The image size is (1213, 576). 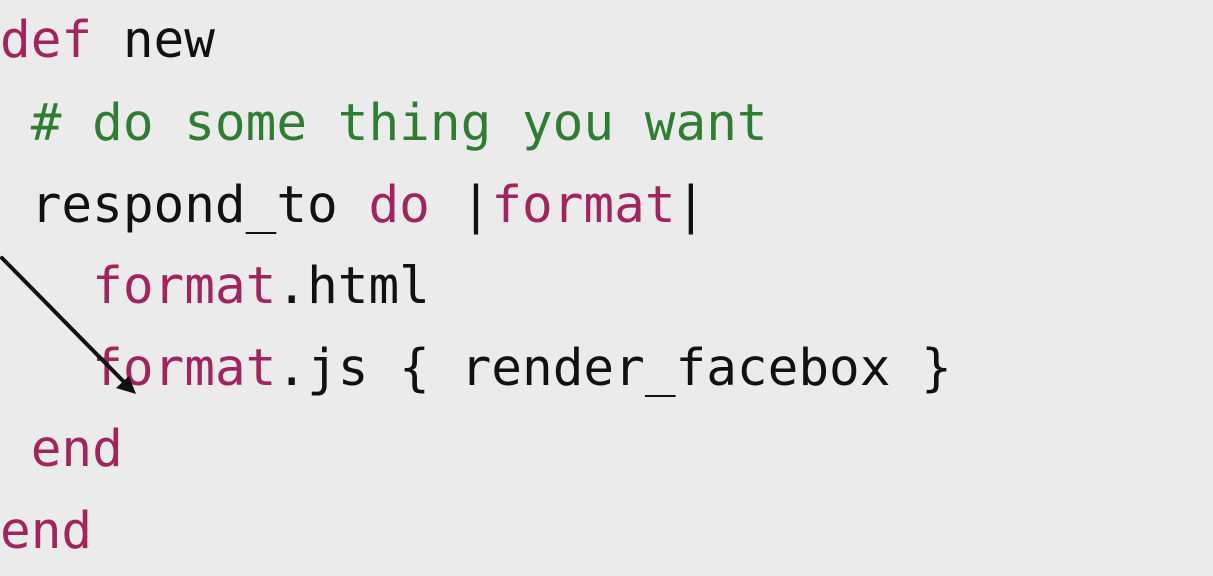 What do you see at coordinates (184, 205) in the screenshot?
I see `code-token: respond_to` at bounding box center [184, 205].